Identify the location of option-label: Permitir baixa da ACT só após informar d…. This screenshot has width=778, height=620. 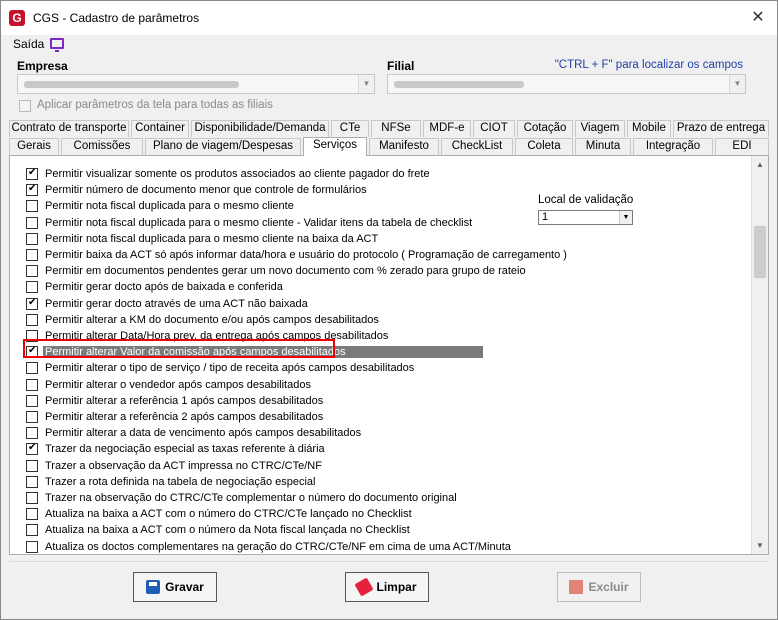
(306, 255).